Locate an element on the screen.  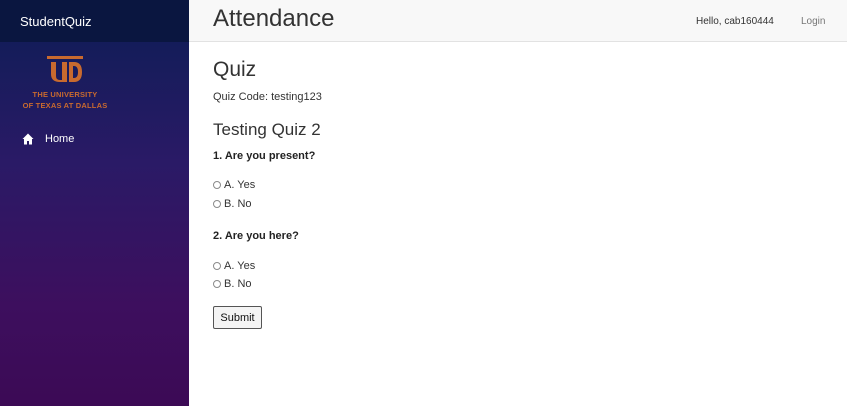
logo-text-line1: THE UNIVERSITY is located at coordinates (65, 94).